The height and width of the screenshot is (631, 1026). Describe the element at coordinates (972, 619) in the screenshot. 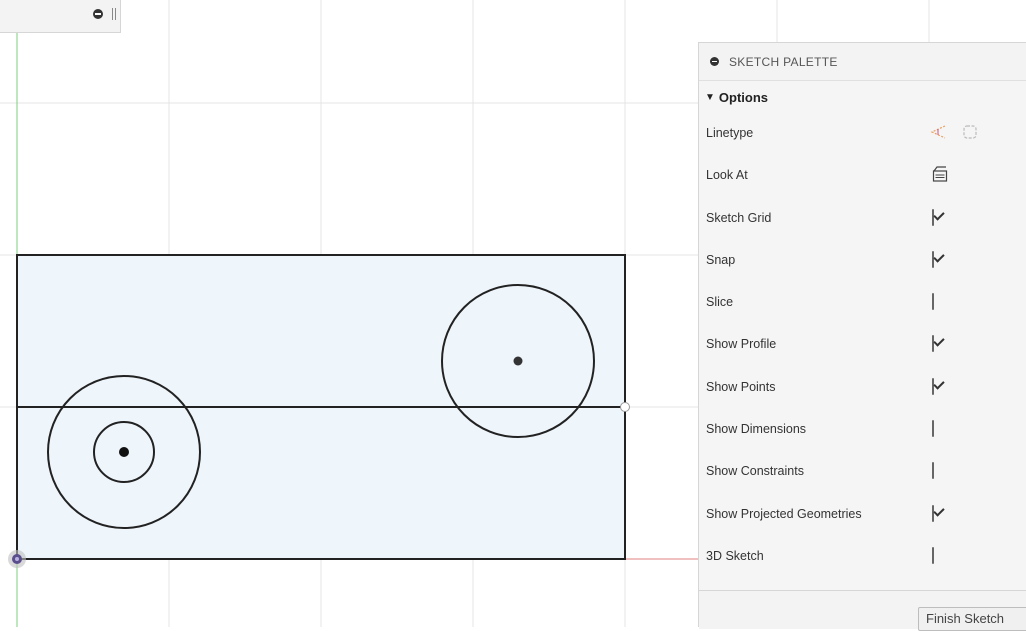

I see `finish-sketch-button: Finish Sketch` at that location.